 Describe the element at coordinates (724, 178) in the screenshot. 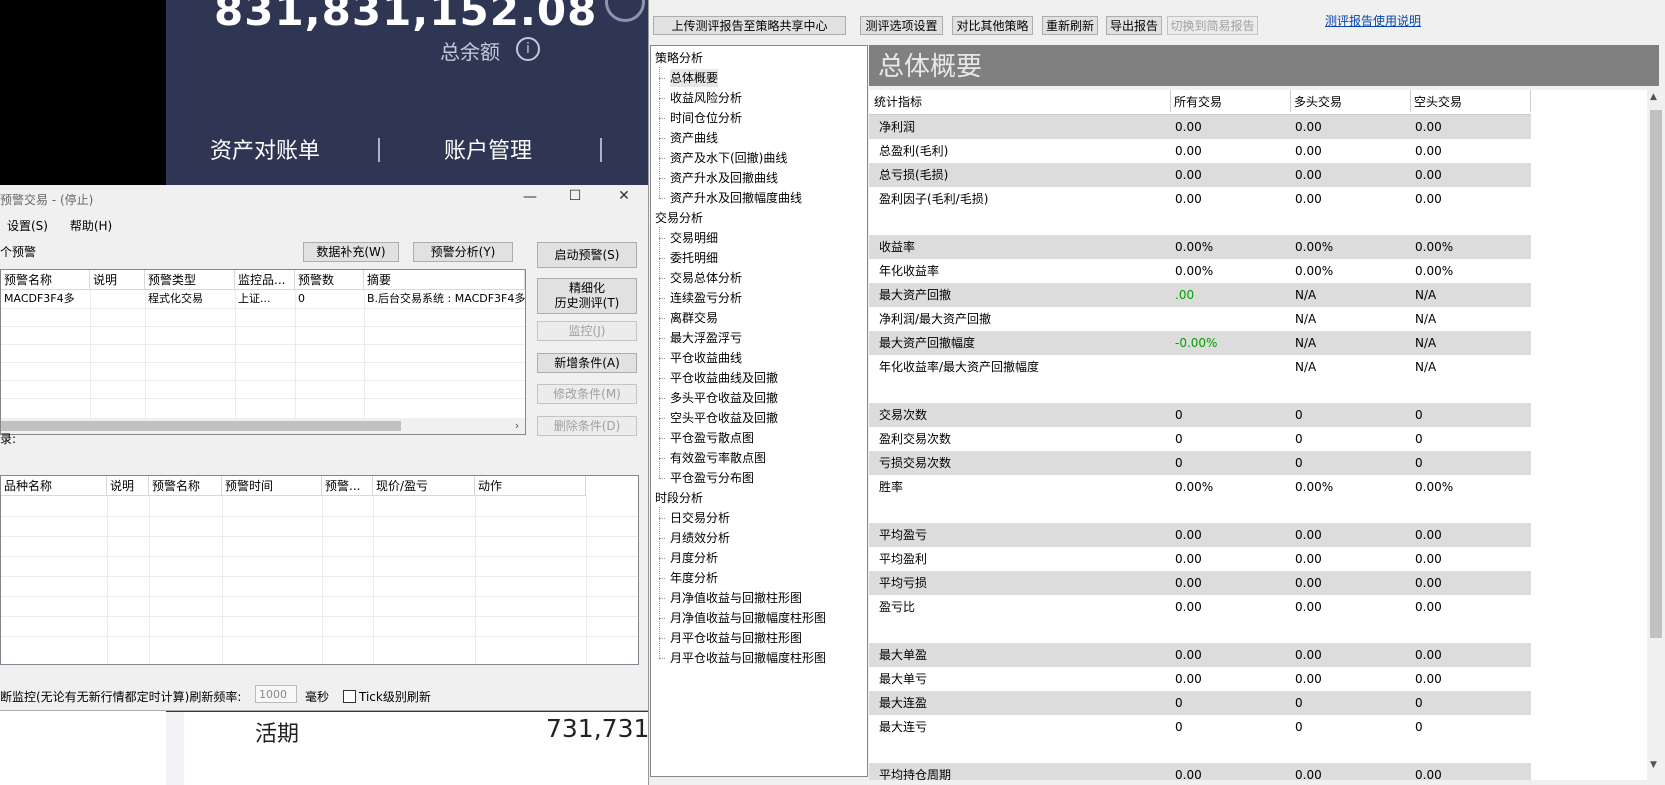

I see `tree-item: 资产升水及回撤曲线` at that location.